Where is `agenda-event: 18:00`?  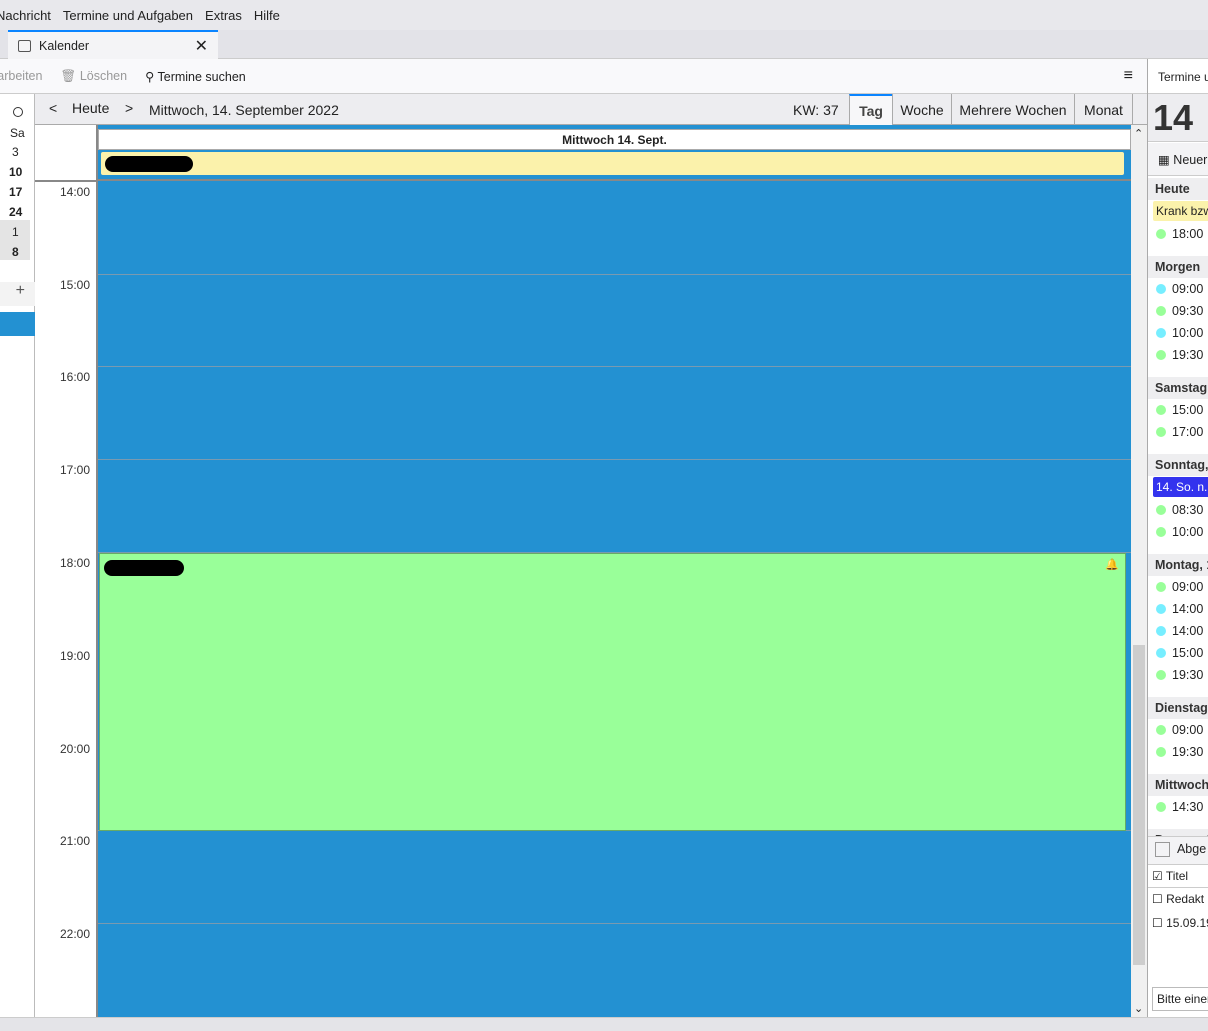
agenda-event: 18:00 is located at coordinates (1179, 234).